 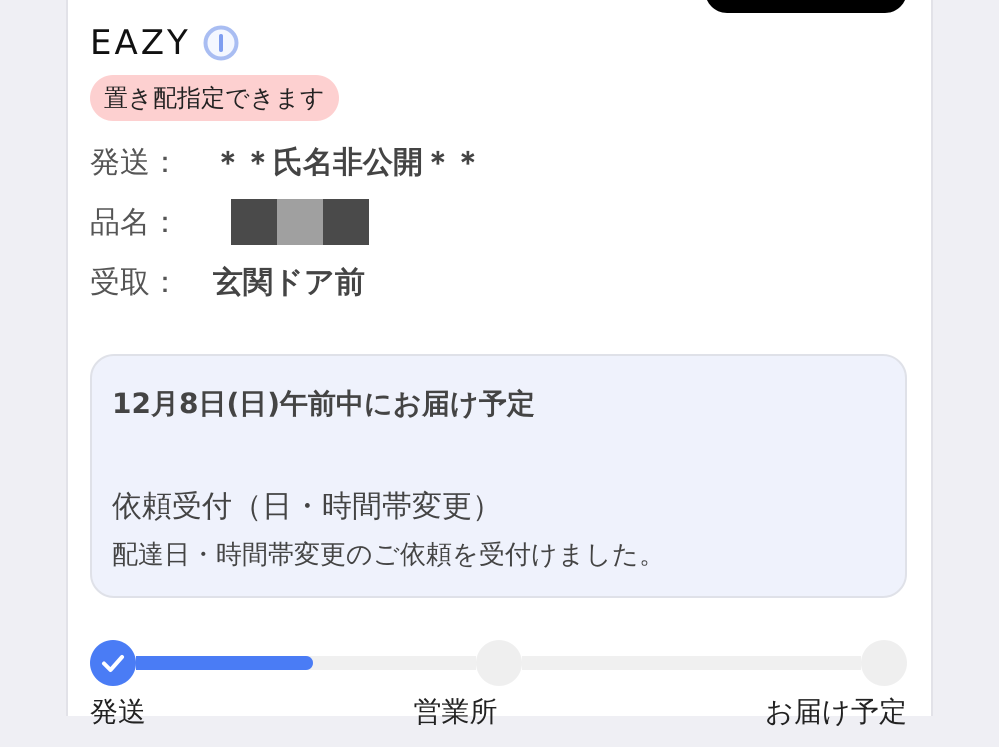 I want to click on step-label: 営業所, so click(x=456, y=712).